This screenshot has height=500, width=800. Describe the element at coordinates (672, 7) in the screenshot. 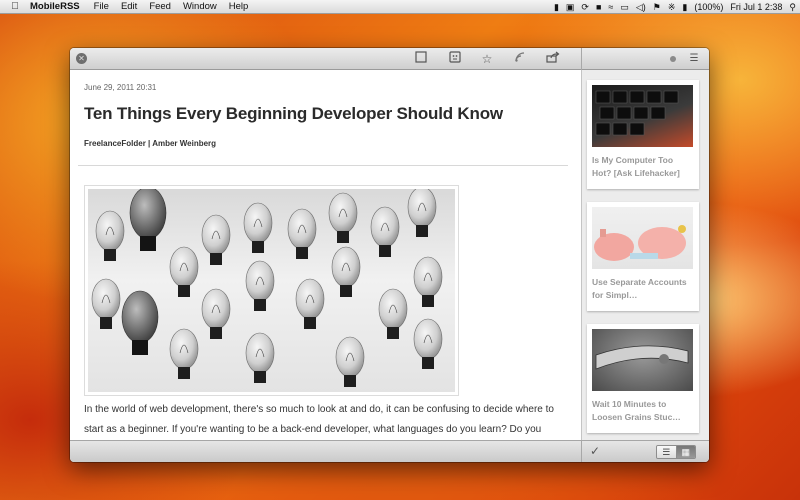

I see `bluetooth-icon: ※` at that location.